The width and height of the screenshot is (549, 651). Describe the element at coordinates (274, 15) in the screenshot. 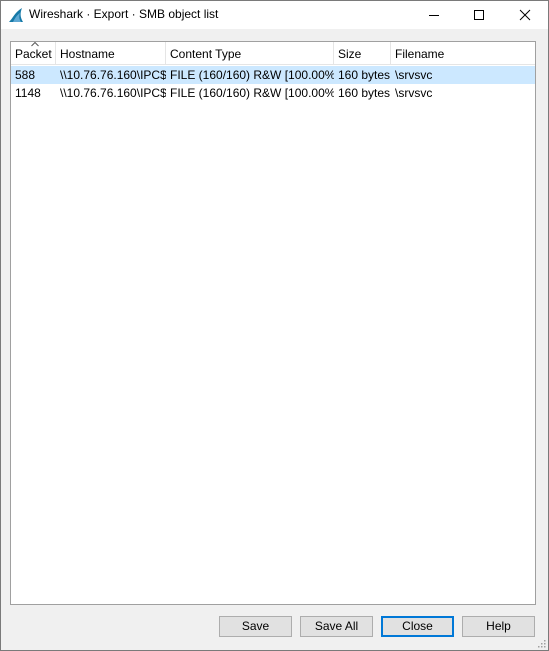

I see `title-bar: Wireshark · Export · SMB object list` at that location.